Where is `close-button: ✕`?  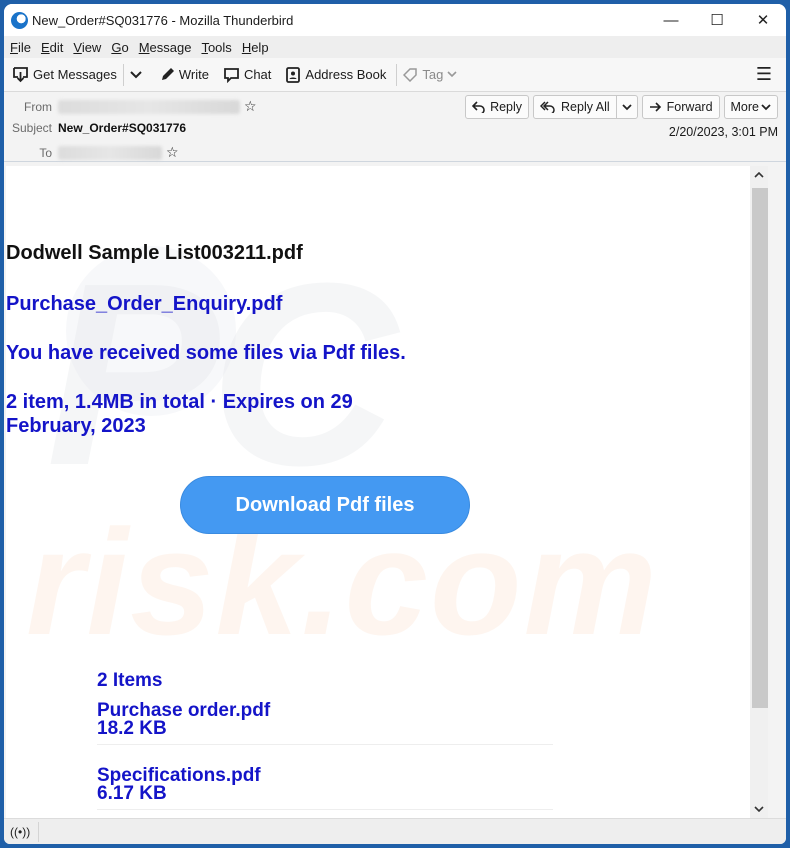
close-button: ✕ is located at coordinates (763, 20).